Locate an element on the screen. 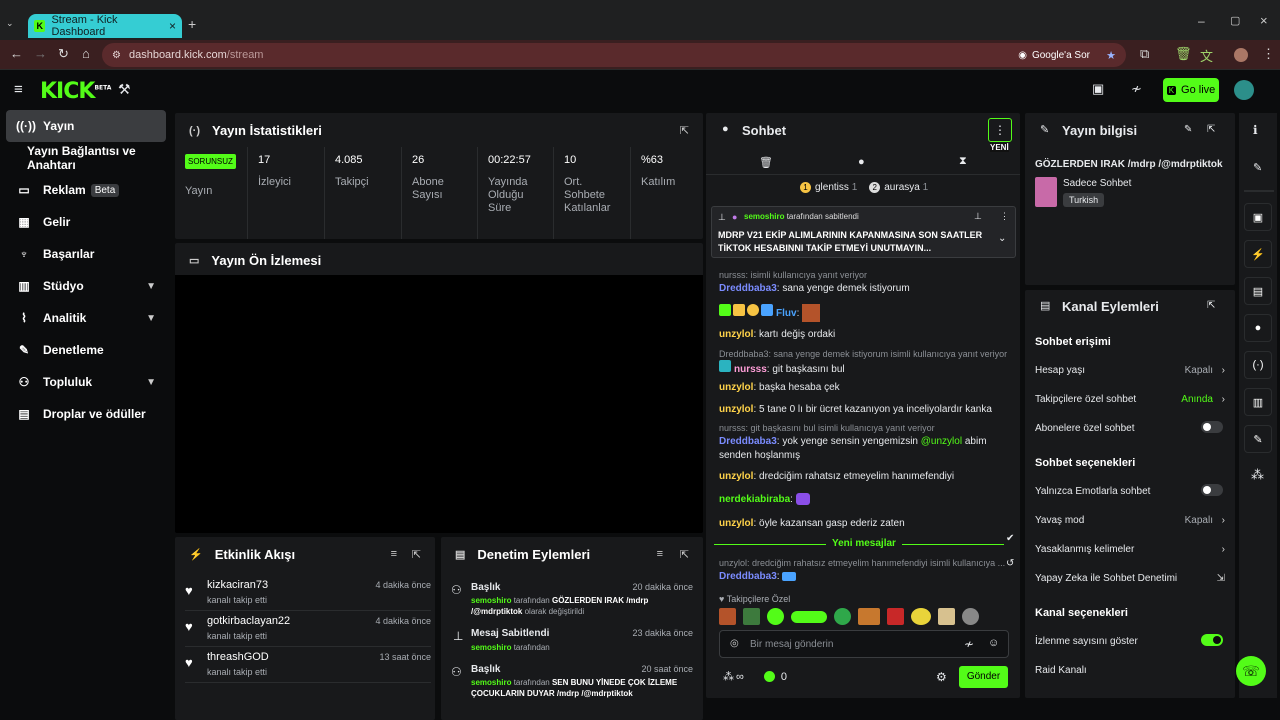  hourglass-icon: ⧗ is located at coordinates (963, 161).